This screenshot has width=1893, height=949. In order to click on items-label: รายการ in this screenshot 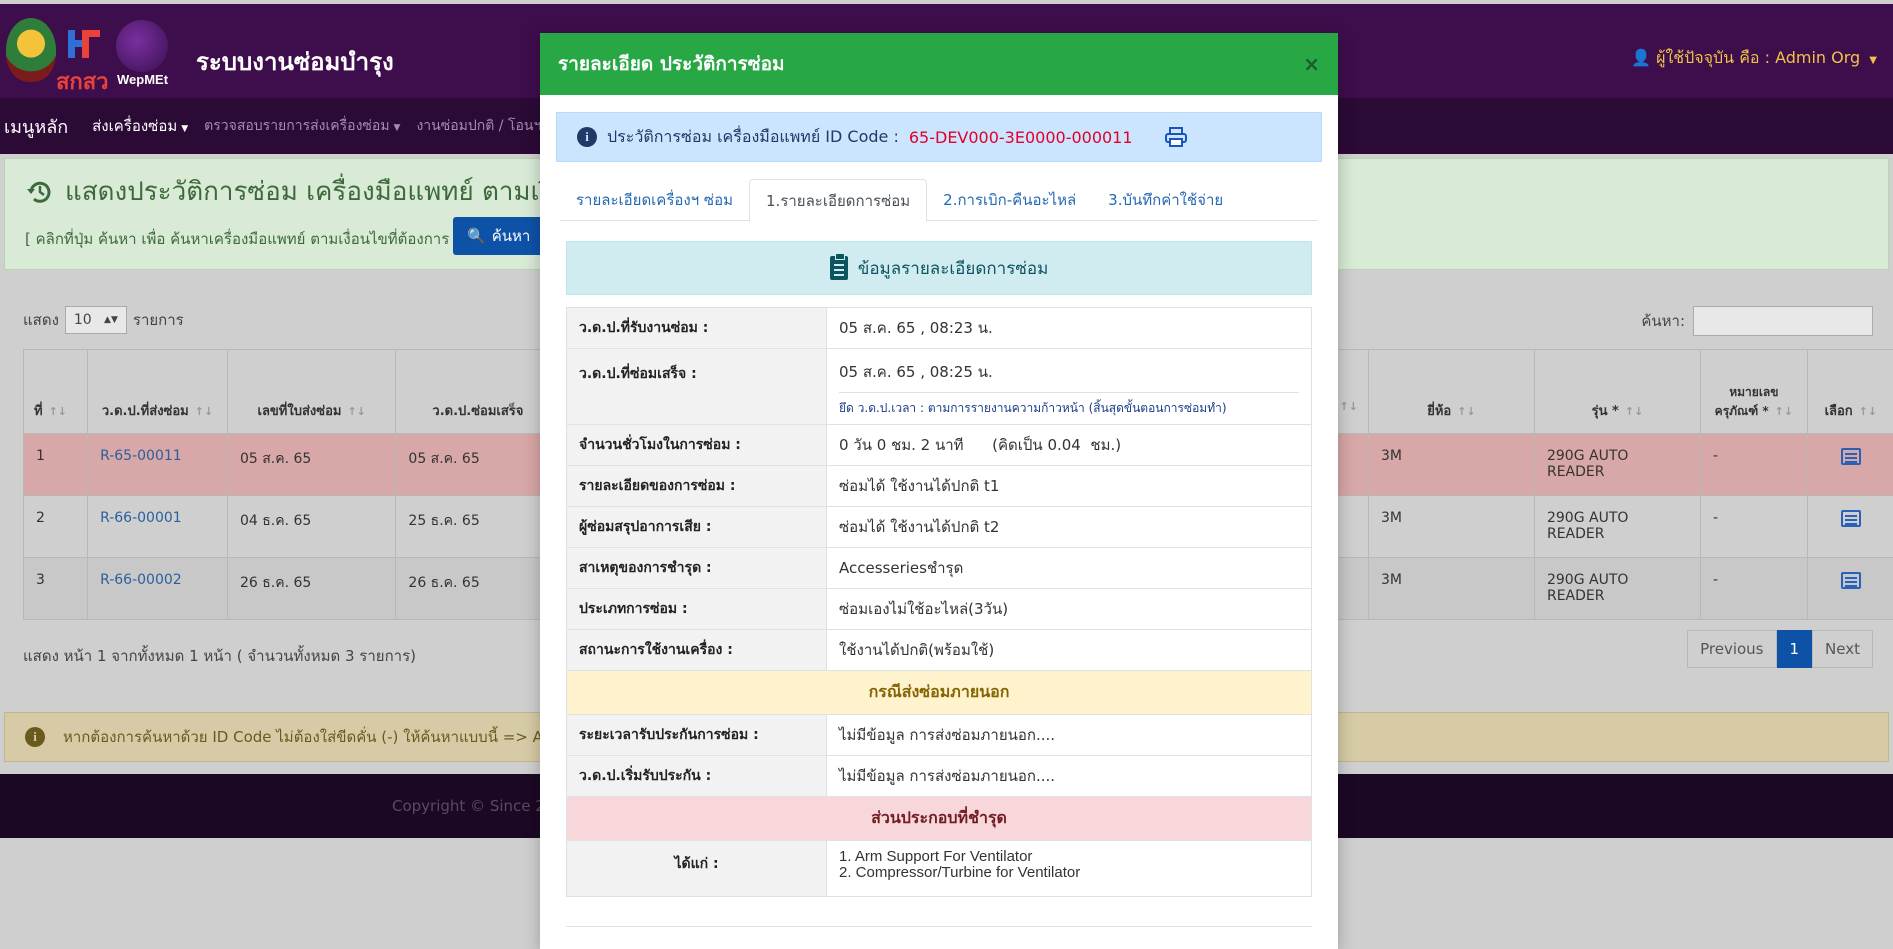, I will do `click(158, 320)`.